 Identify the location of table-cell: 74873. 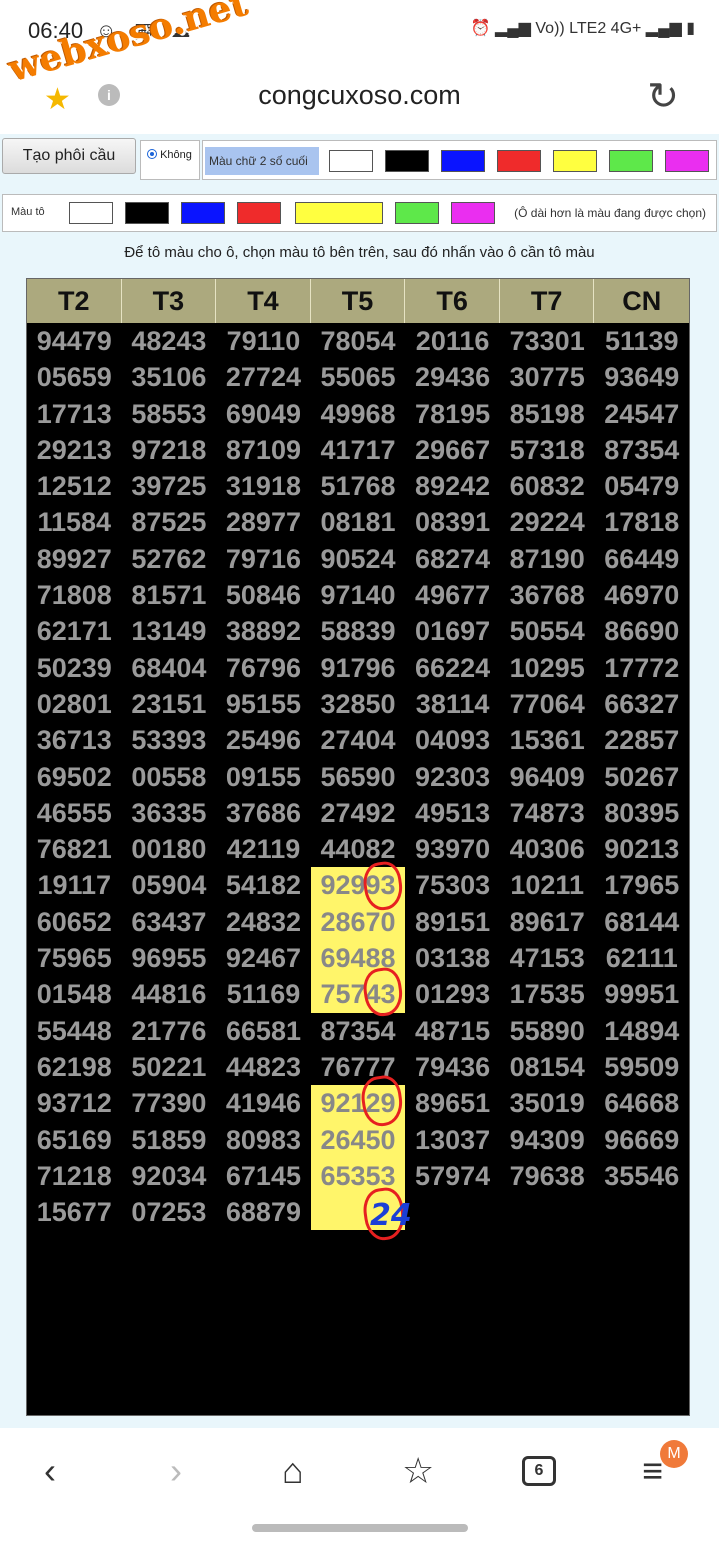
(547, 813).